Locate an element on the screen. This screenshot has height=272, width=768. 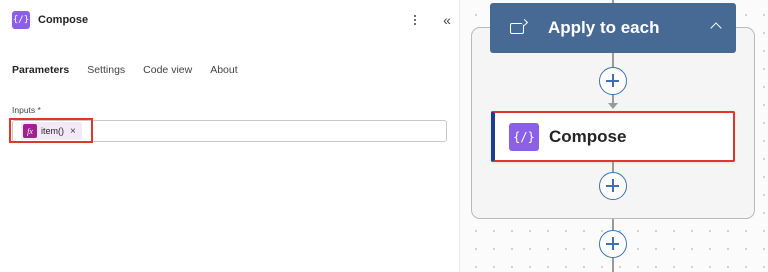
panel-header: {/} Compose is located at coordinates (50, 20).